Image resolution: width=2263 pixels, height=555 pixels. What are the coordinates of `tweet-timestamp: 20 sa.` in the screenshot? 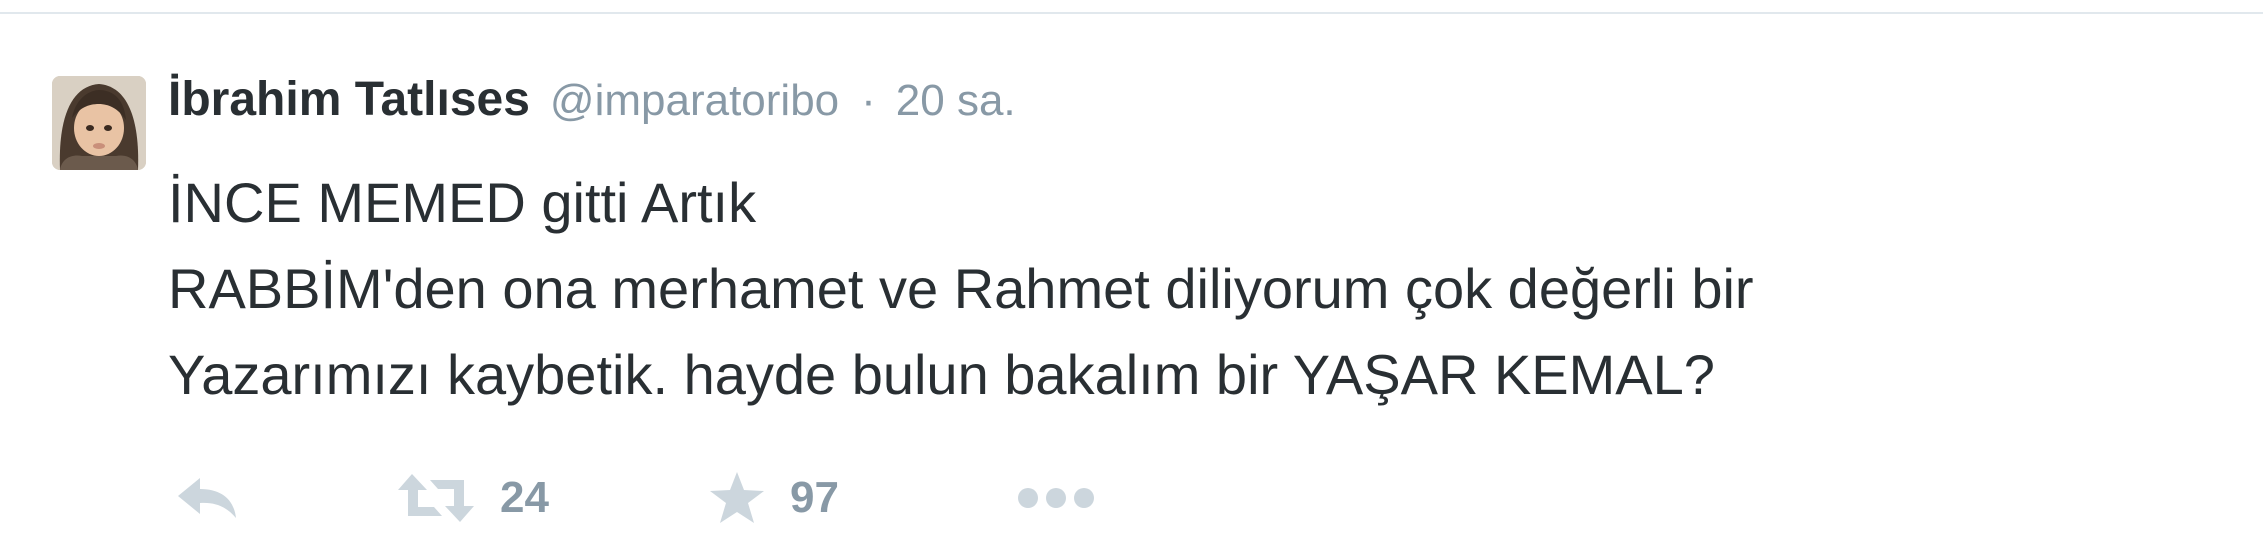 It's located at (956, 101).